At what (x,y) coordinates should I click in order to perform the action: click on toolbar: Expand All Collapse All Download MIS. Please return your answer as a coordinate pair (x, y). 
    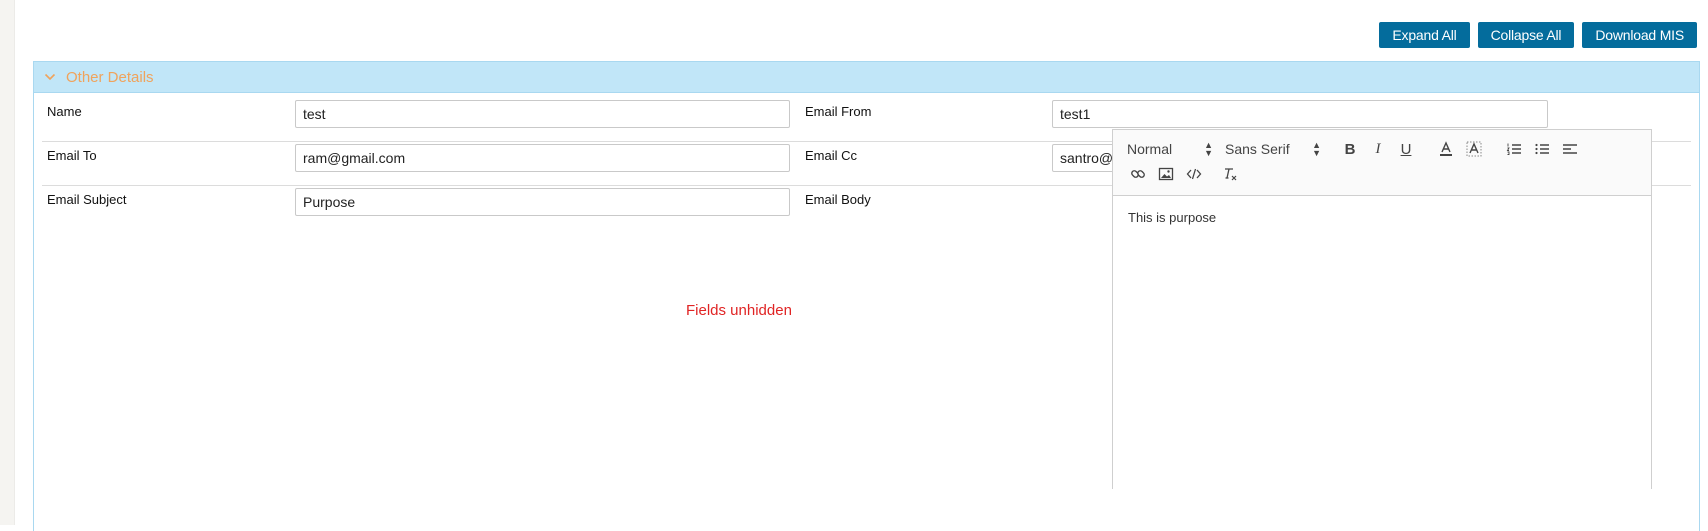
    Looking at the image, I should click on (1538, 35).